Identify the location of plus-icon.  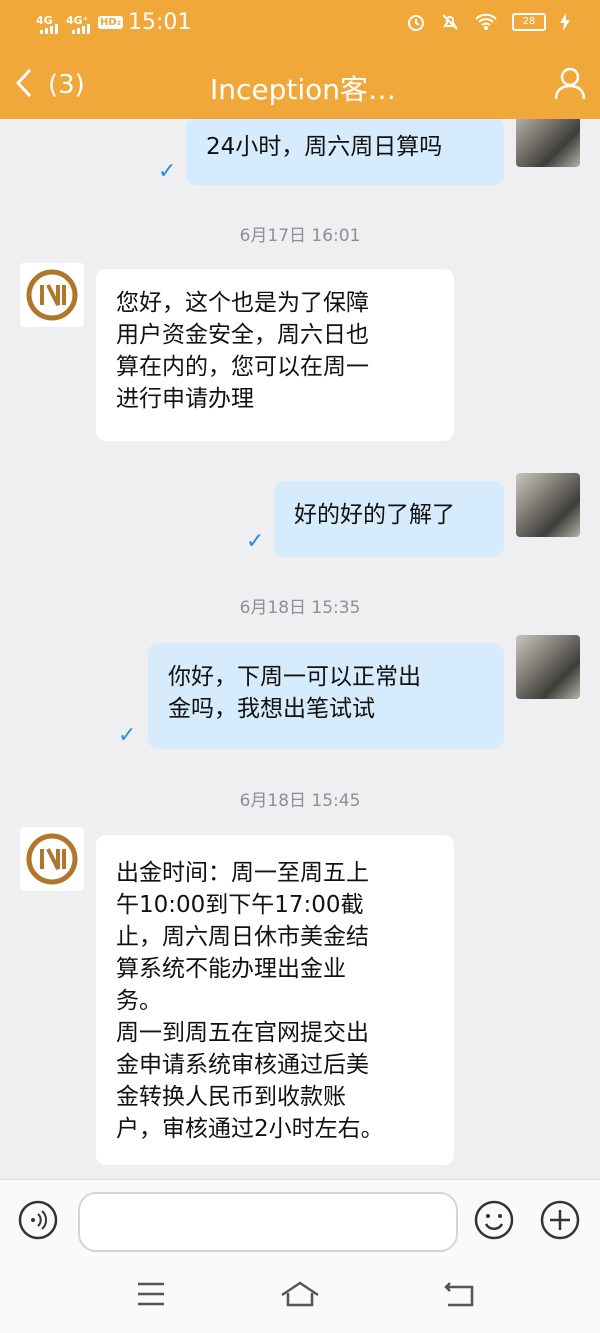
(560, 1220).